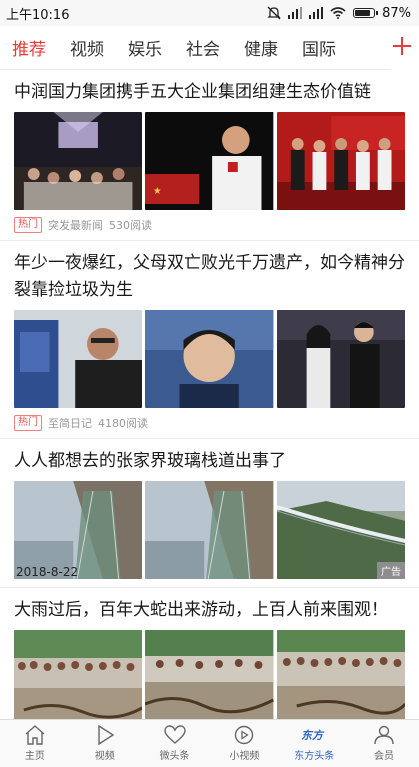  Describe the element at coordinates (104, 756) in the screenshot. I see `nav-label: 视频` at that location.